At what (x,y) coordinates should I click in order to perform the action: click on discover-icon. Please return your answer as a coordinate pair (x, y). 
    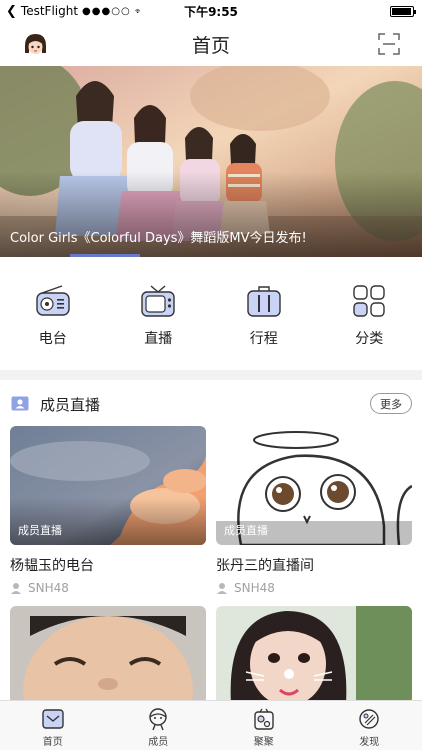
    Looking at the image, I should click on (369, 719).